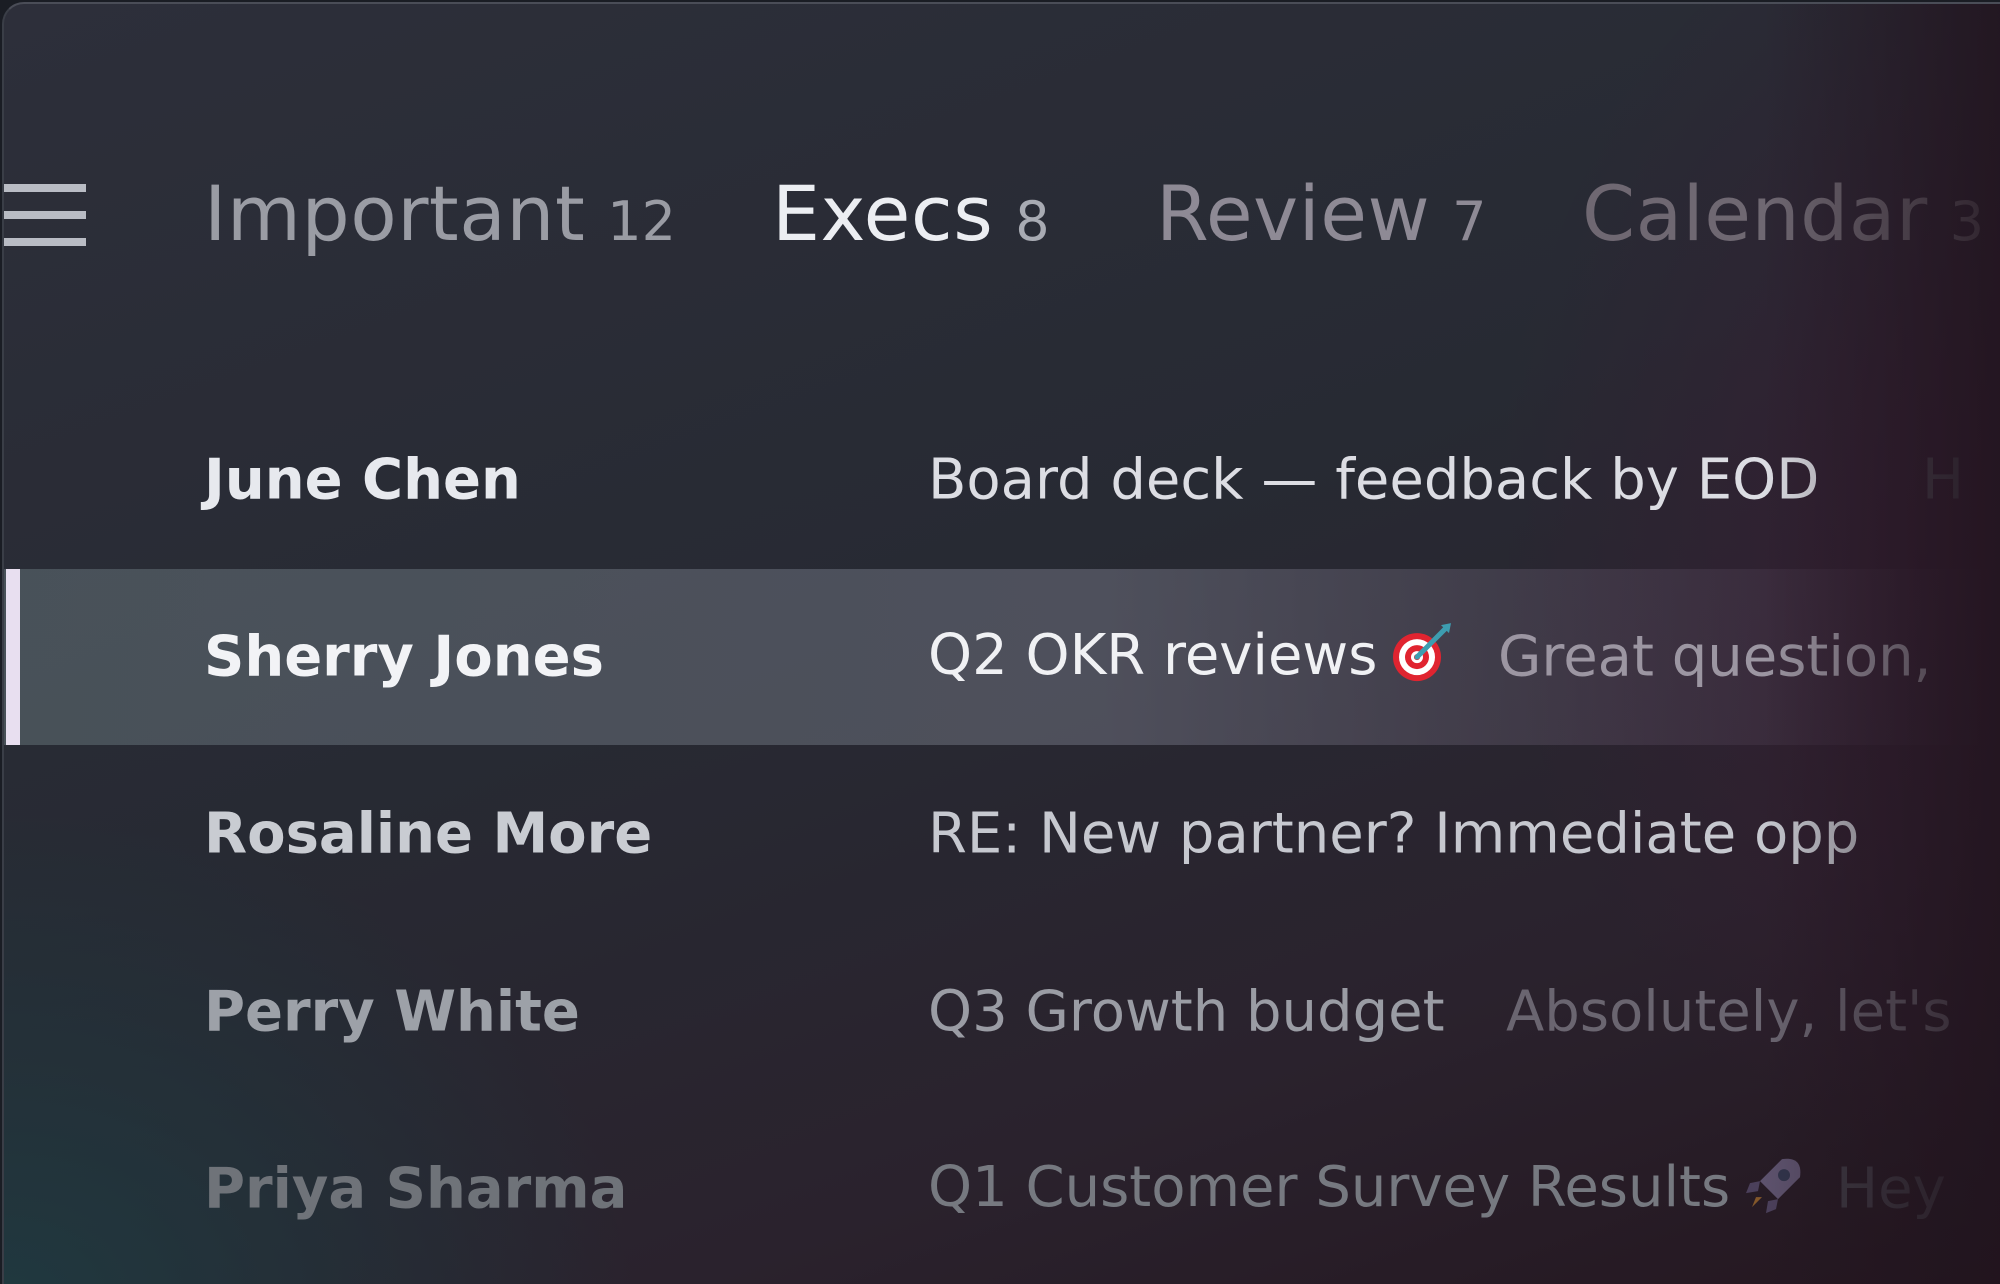 This screenshot has height=1284, width=2000. Describe the element at coordinates (1153, 656) in the screenshot. I see `subject-text: Q2 OKR reviews` at that location.